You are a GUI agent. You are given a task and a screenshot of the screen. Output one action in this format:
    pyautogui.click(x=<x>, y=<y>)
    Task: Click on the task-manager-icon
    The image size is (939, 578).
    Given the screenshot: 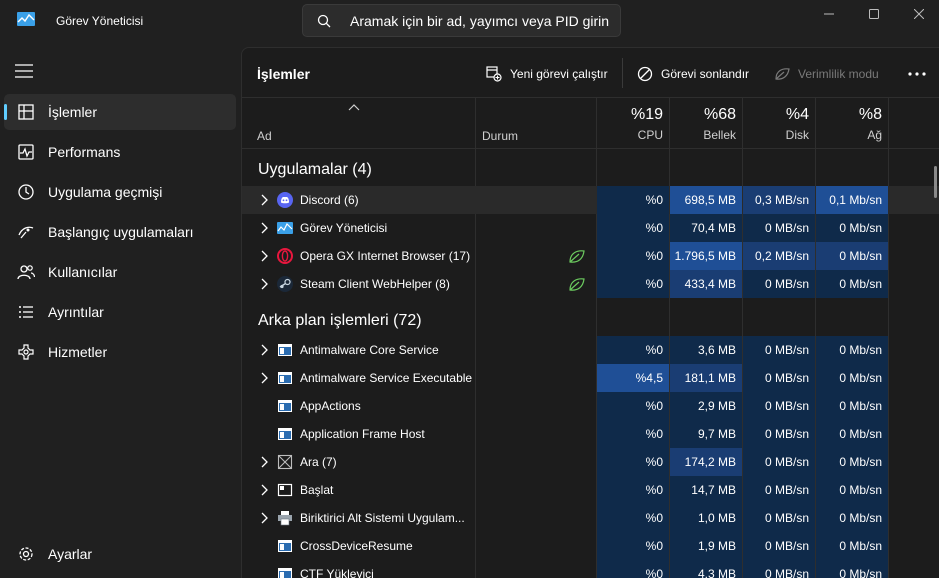 What is the action you would take?
    pyautogui.click(x=26, y=19)
    